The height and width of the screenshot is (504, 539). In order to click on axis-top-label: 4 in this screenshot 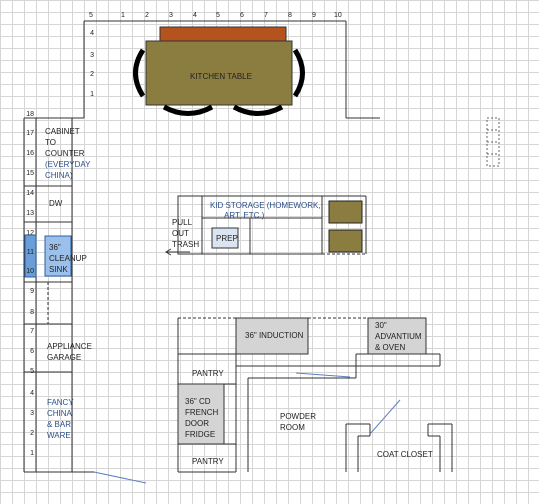, I will do `click(195, 15)`.